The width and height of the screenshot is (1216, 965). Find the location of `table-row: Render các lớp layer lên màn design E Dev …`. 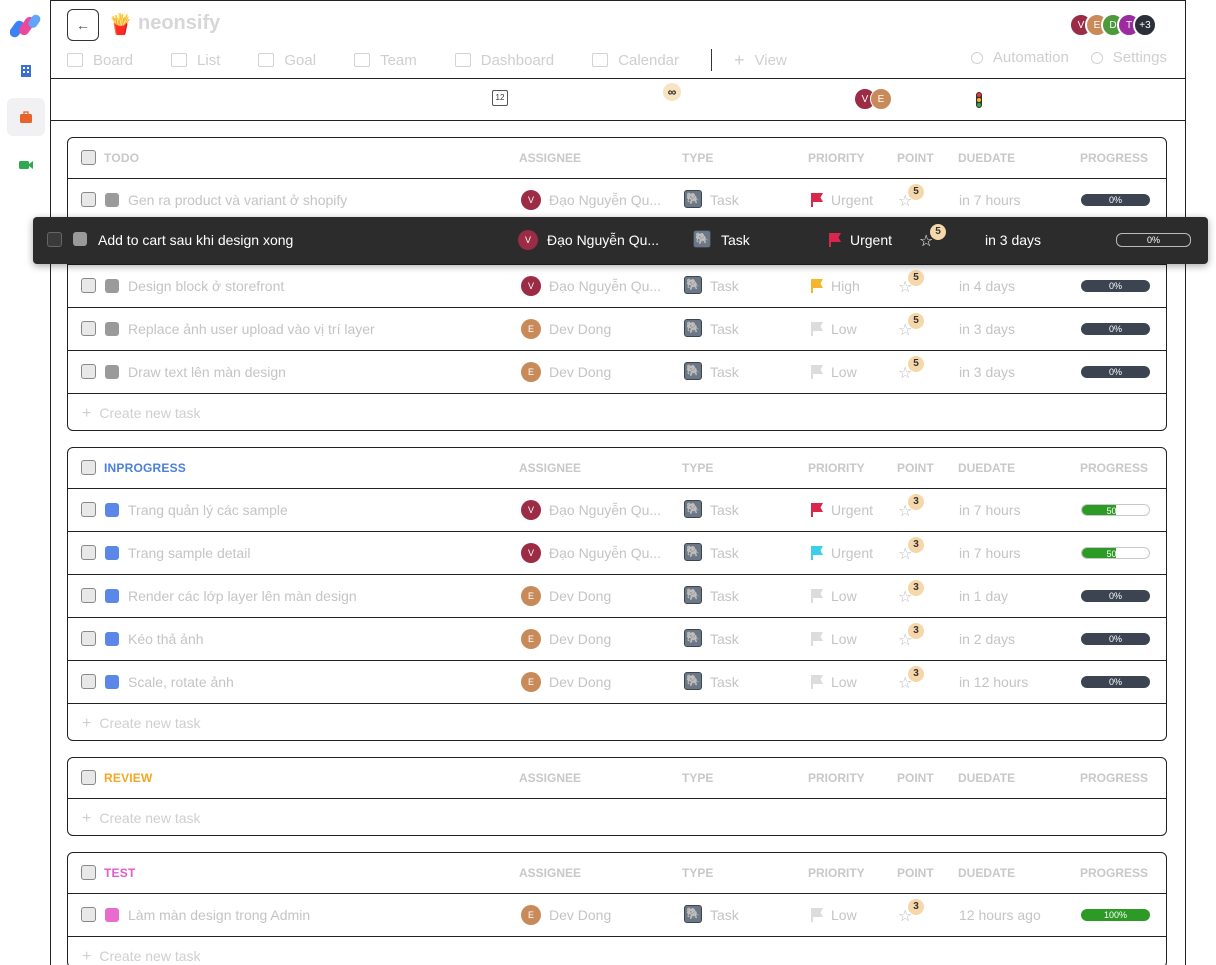

table-row: Render các lớp layer lên màn design E Dev … is located at coordinates (617, 596).